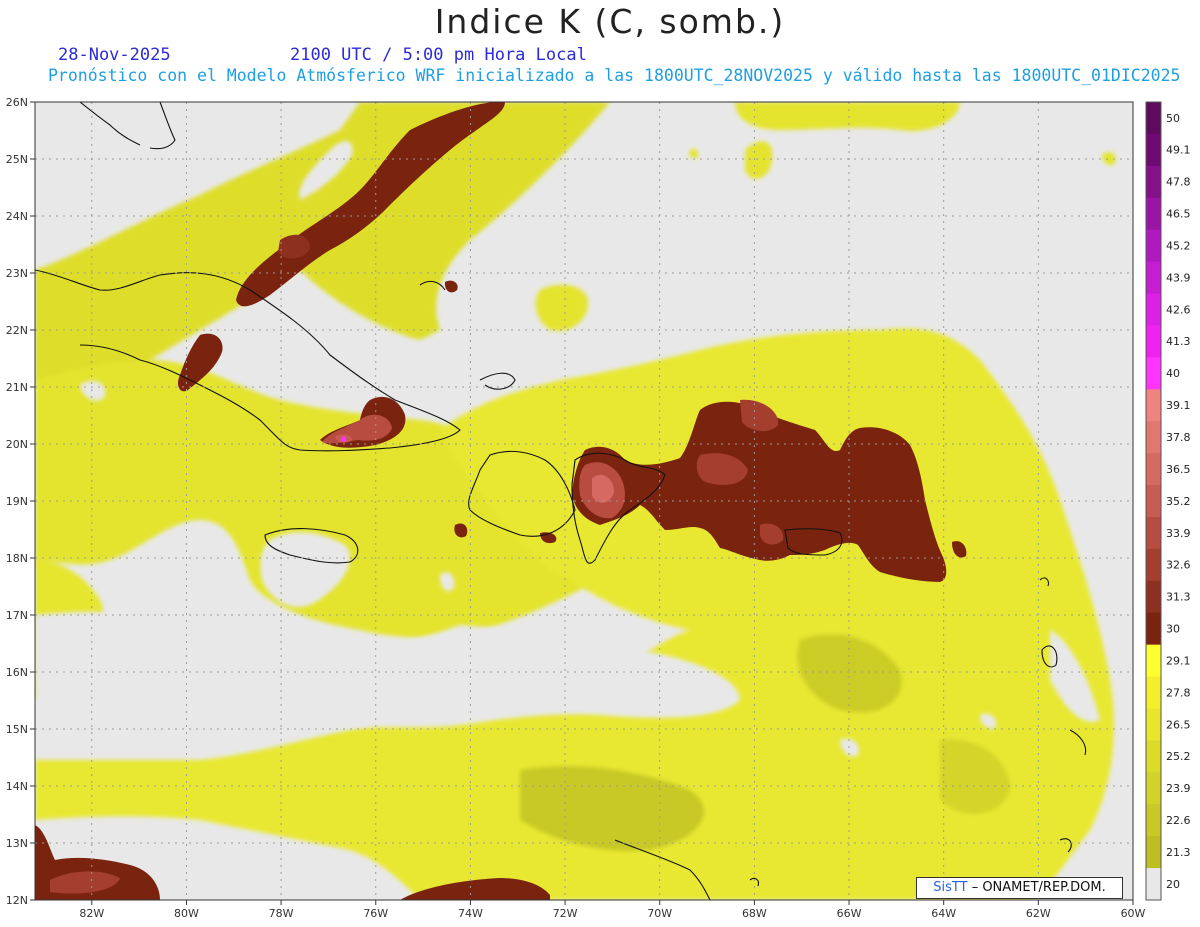 The image size is (1200, 927). I want to click on credit-box: SisTT – ONAMET/REP.DOM., so click(1019, 888).